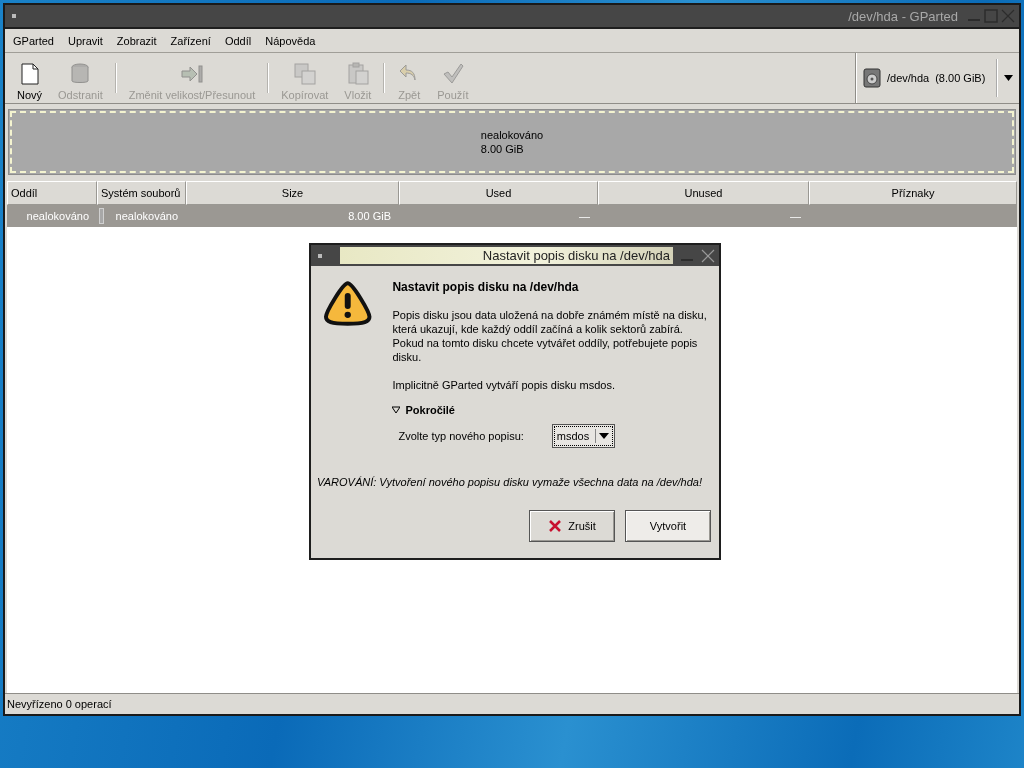 Image resolution: width=1024 pixels, height=768 pixels. Describe the element at coordinates (583, 436) in the screenshot. I see `label-type-combo: msdos` at that location.